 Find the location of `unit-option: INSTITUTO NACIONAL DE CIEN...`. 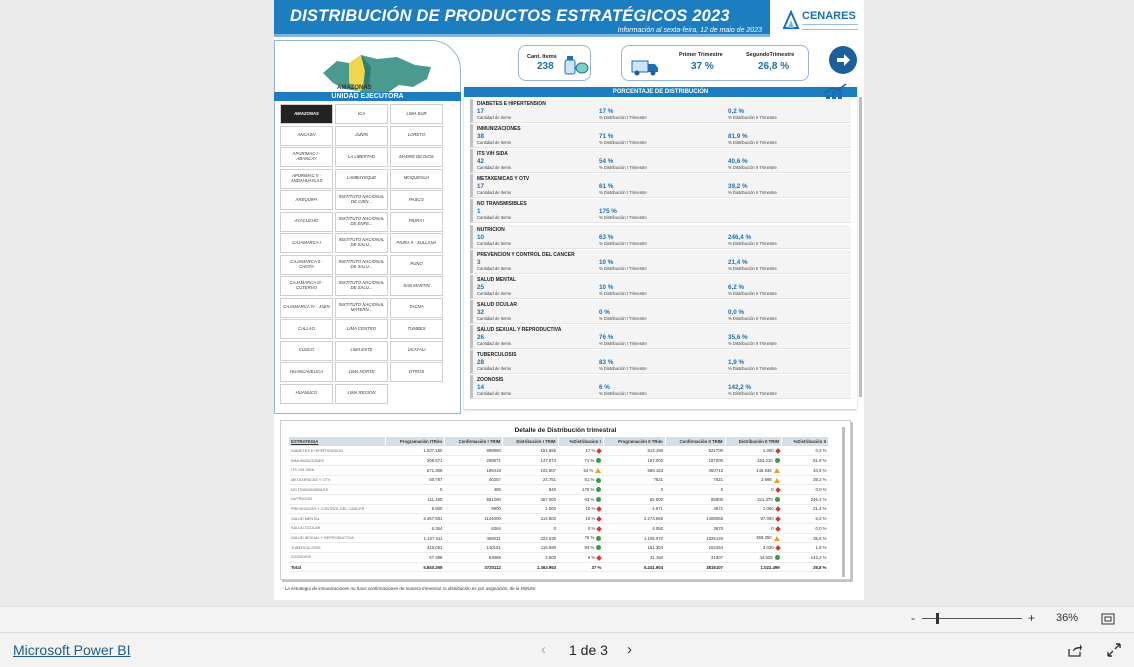

unit-option: INSTITUTO NACIONAL DE CIEN... is located at coordinates (361, 200).